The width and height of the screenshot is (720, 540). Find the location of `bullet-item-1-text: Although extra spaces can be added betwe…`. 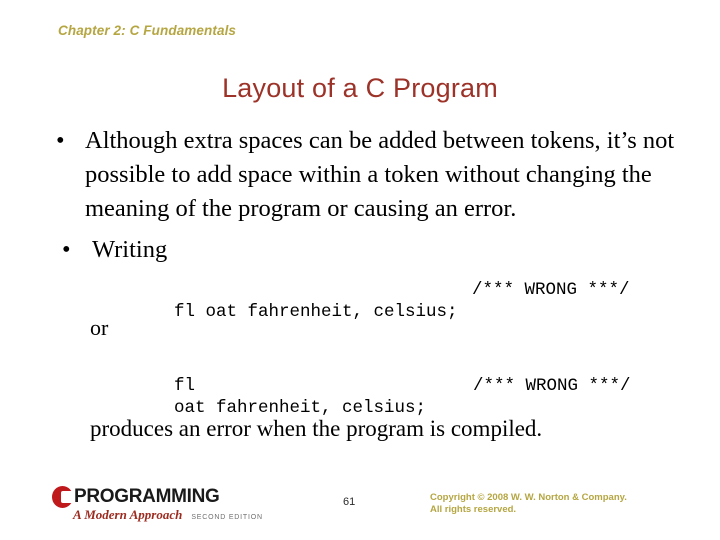

bullet-item-1-text: Although extra spaces can be added betwe… is located at coordinates (380, 174).